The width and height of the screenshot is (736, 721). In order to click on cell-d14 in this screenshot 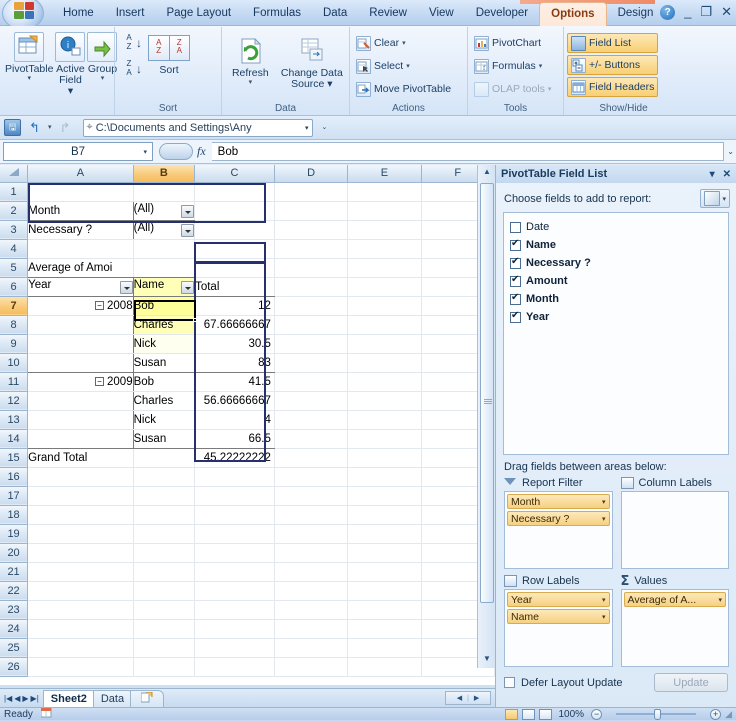, I will do `click(311, 439)`.